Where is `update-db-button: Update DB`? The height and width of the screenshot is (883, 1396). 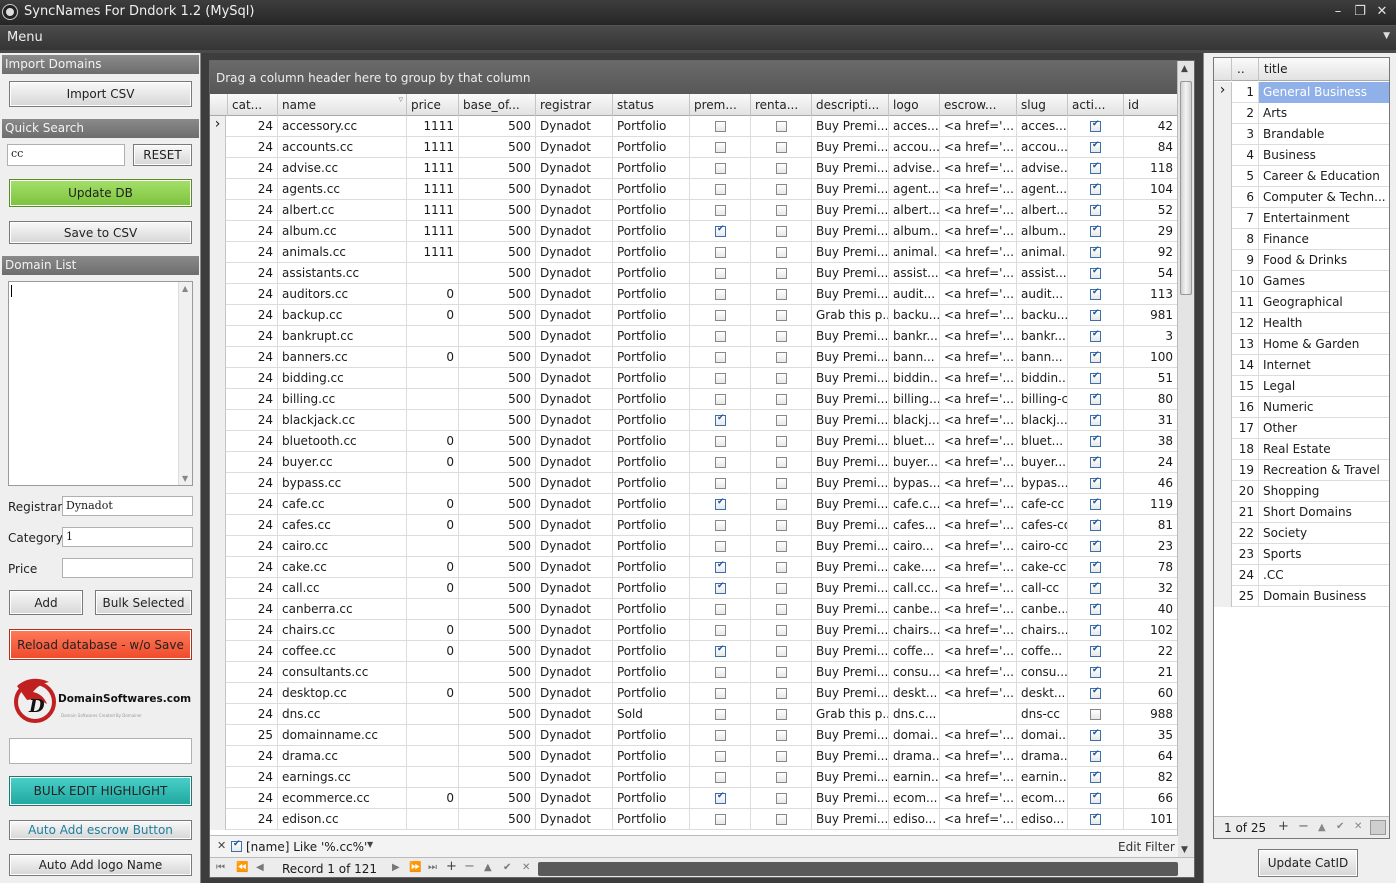 update-db-button: Update DB is located at coordinates (100, 193).